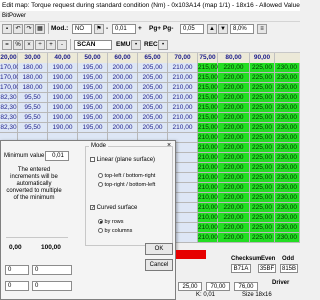  What do you see at coordinates (110, 222) in the screenshot?
I see `by-rows-option: by rows` at bounding box center [110, 222].